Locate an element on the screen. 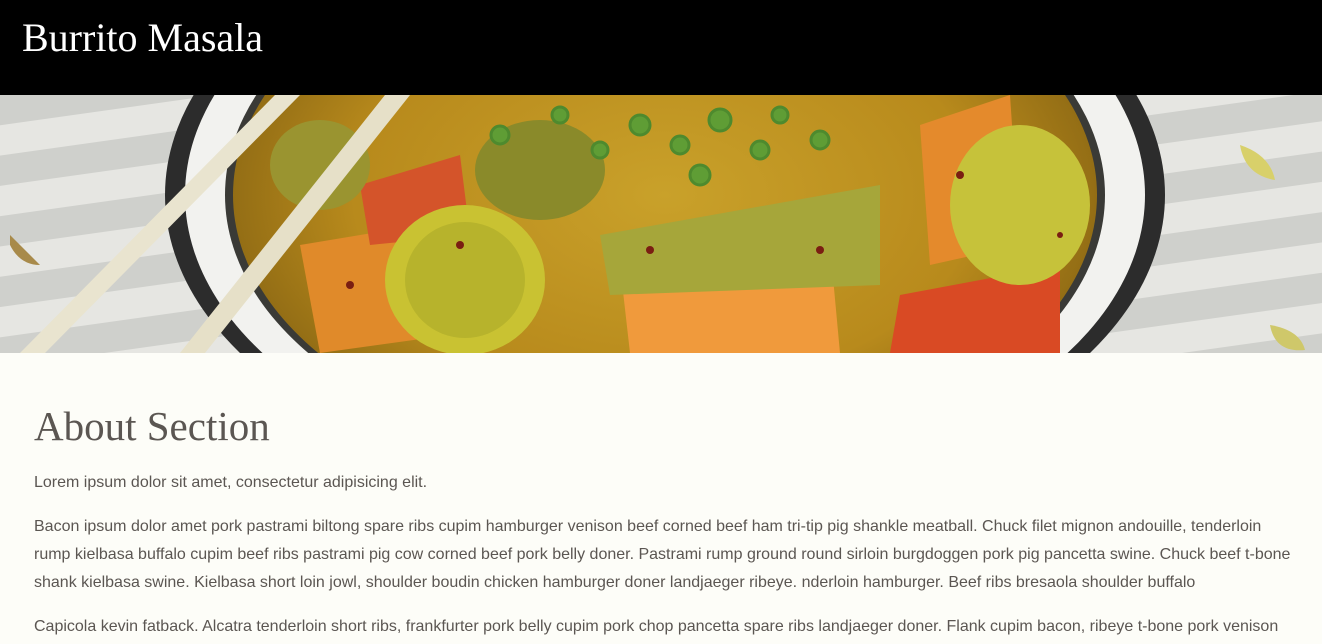 This screenshot has height=644, width=1322. site-brand: Burrito Masala is located at coordinates (142, 38).